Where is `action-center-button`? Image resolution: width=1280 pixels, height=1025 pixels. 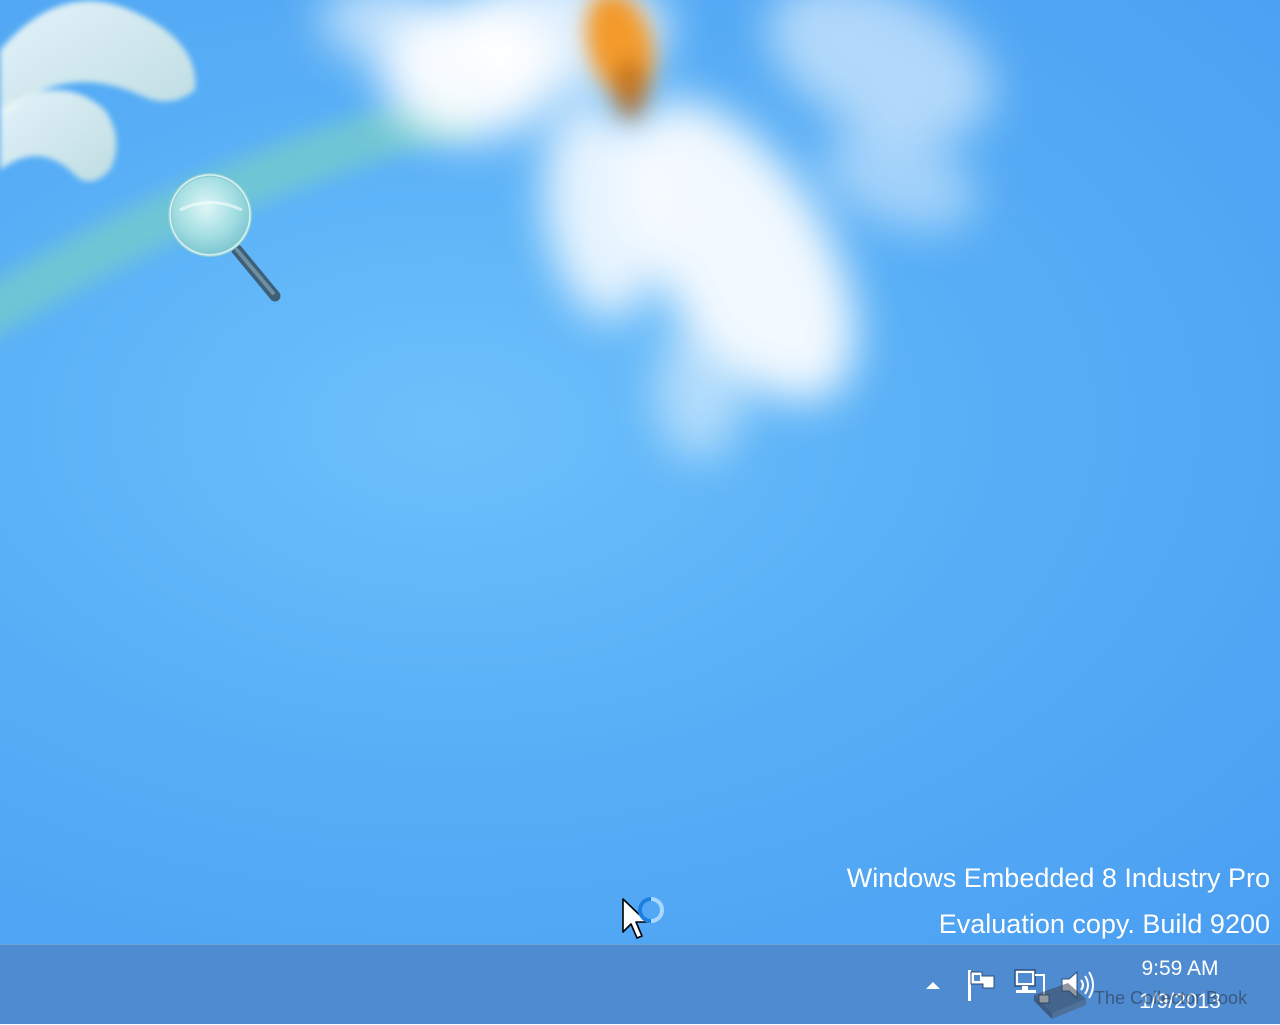
action-center-button is located at coordinates (981, 985).